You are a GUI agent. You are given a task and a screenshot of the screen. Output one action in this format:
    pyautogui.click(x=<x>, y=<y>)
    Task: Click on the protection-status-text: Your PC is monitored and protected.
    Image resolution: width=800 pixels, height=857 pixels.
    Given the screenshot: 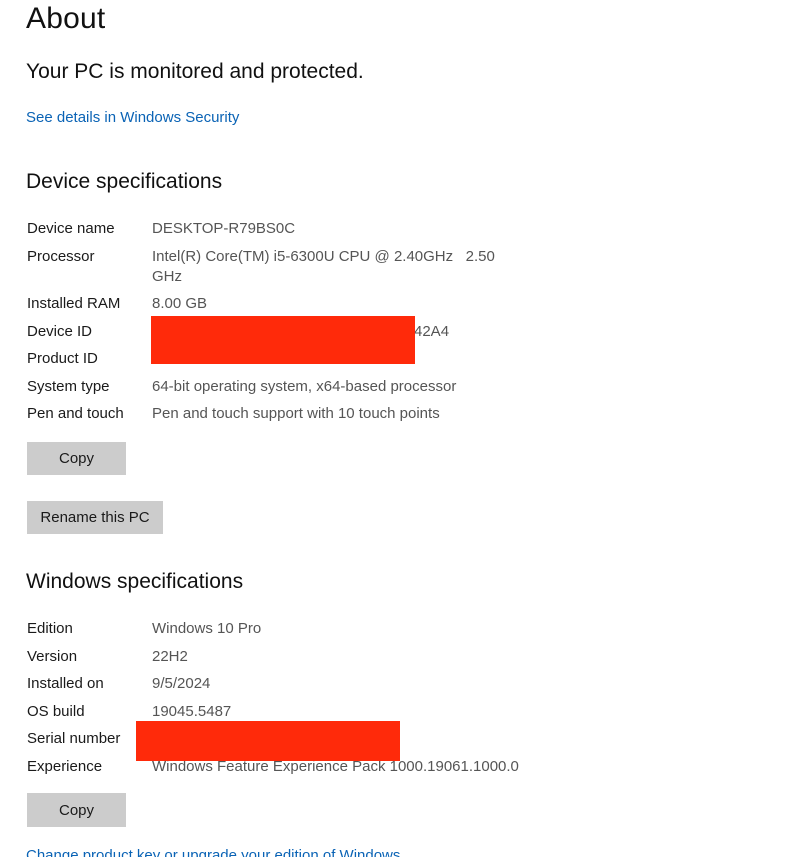 What is the action you would take?
    pyautogui.click(x=195, y=71)
    